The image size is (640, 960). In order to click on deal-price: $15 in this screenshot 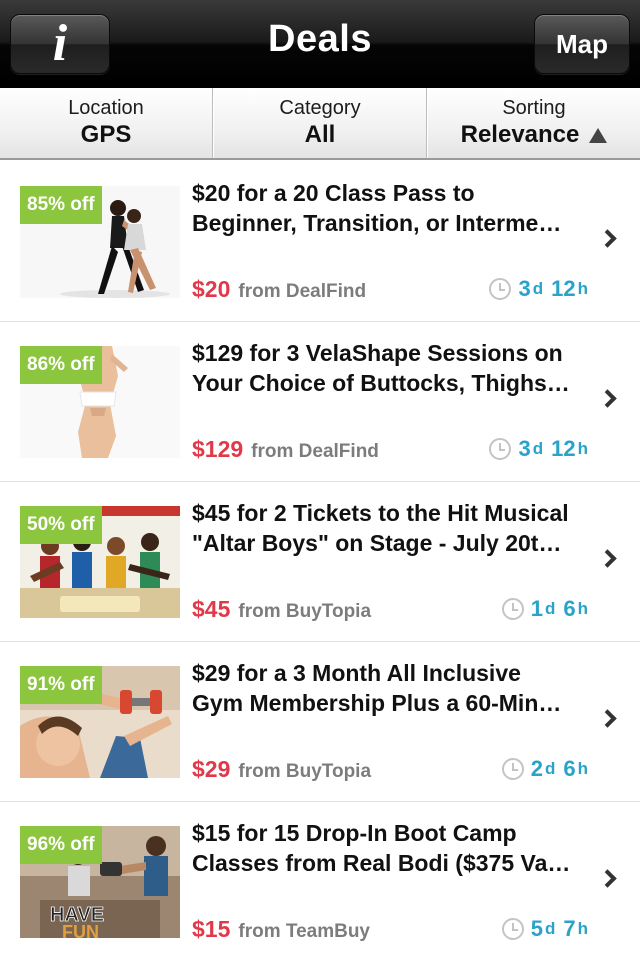, I will do `click(211, 929)`.